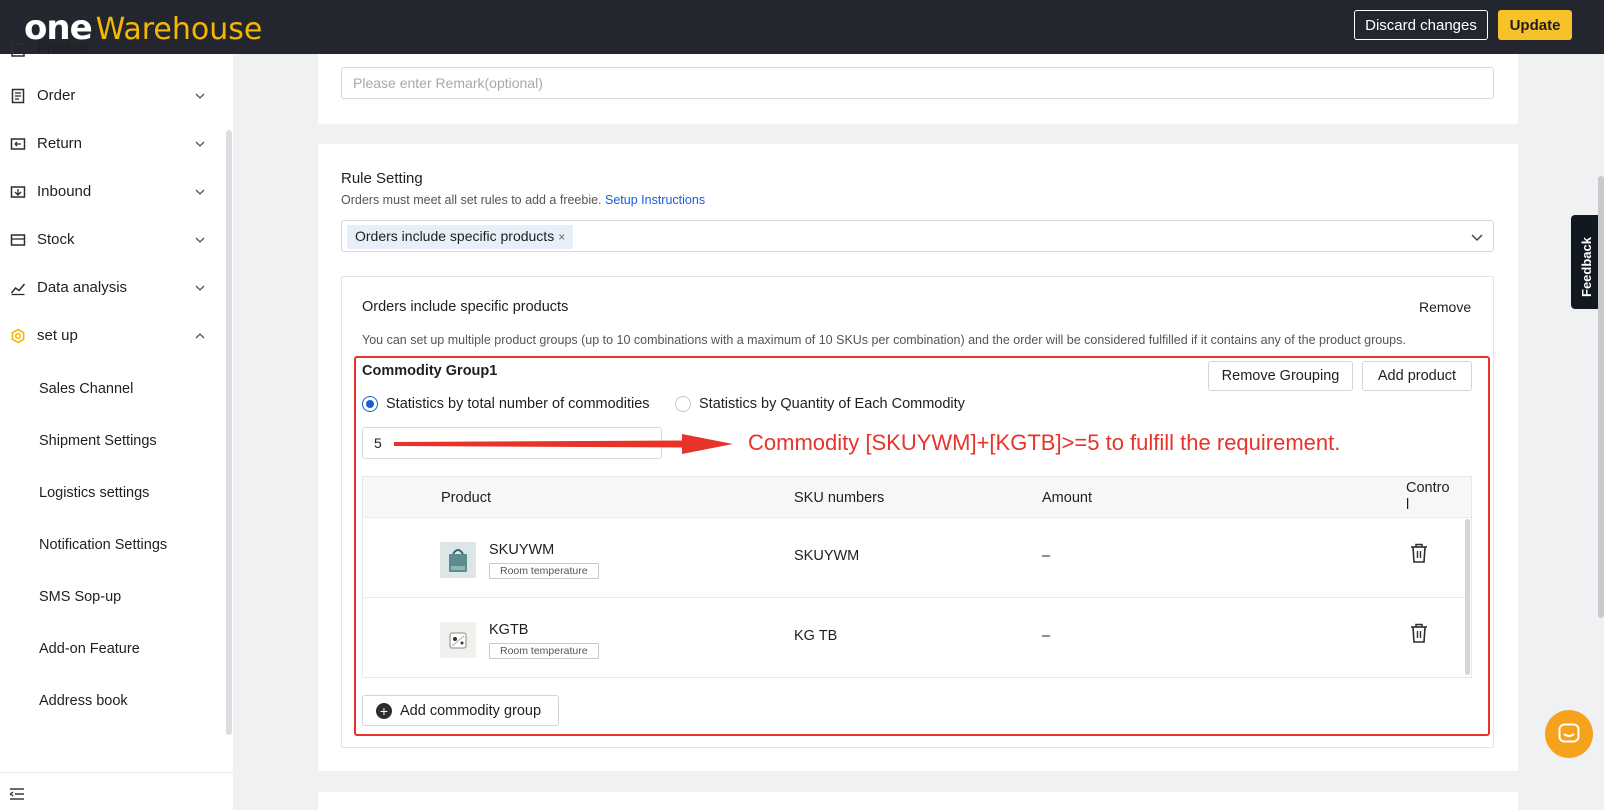 The width and height of the screenshot is (1604, 810). What do you see at coordinates (1445, 307) in the screenshot?
I see `remove-rule-button: Remove` at bounding box center [1445, 307].